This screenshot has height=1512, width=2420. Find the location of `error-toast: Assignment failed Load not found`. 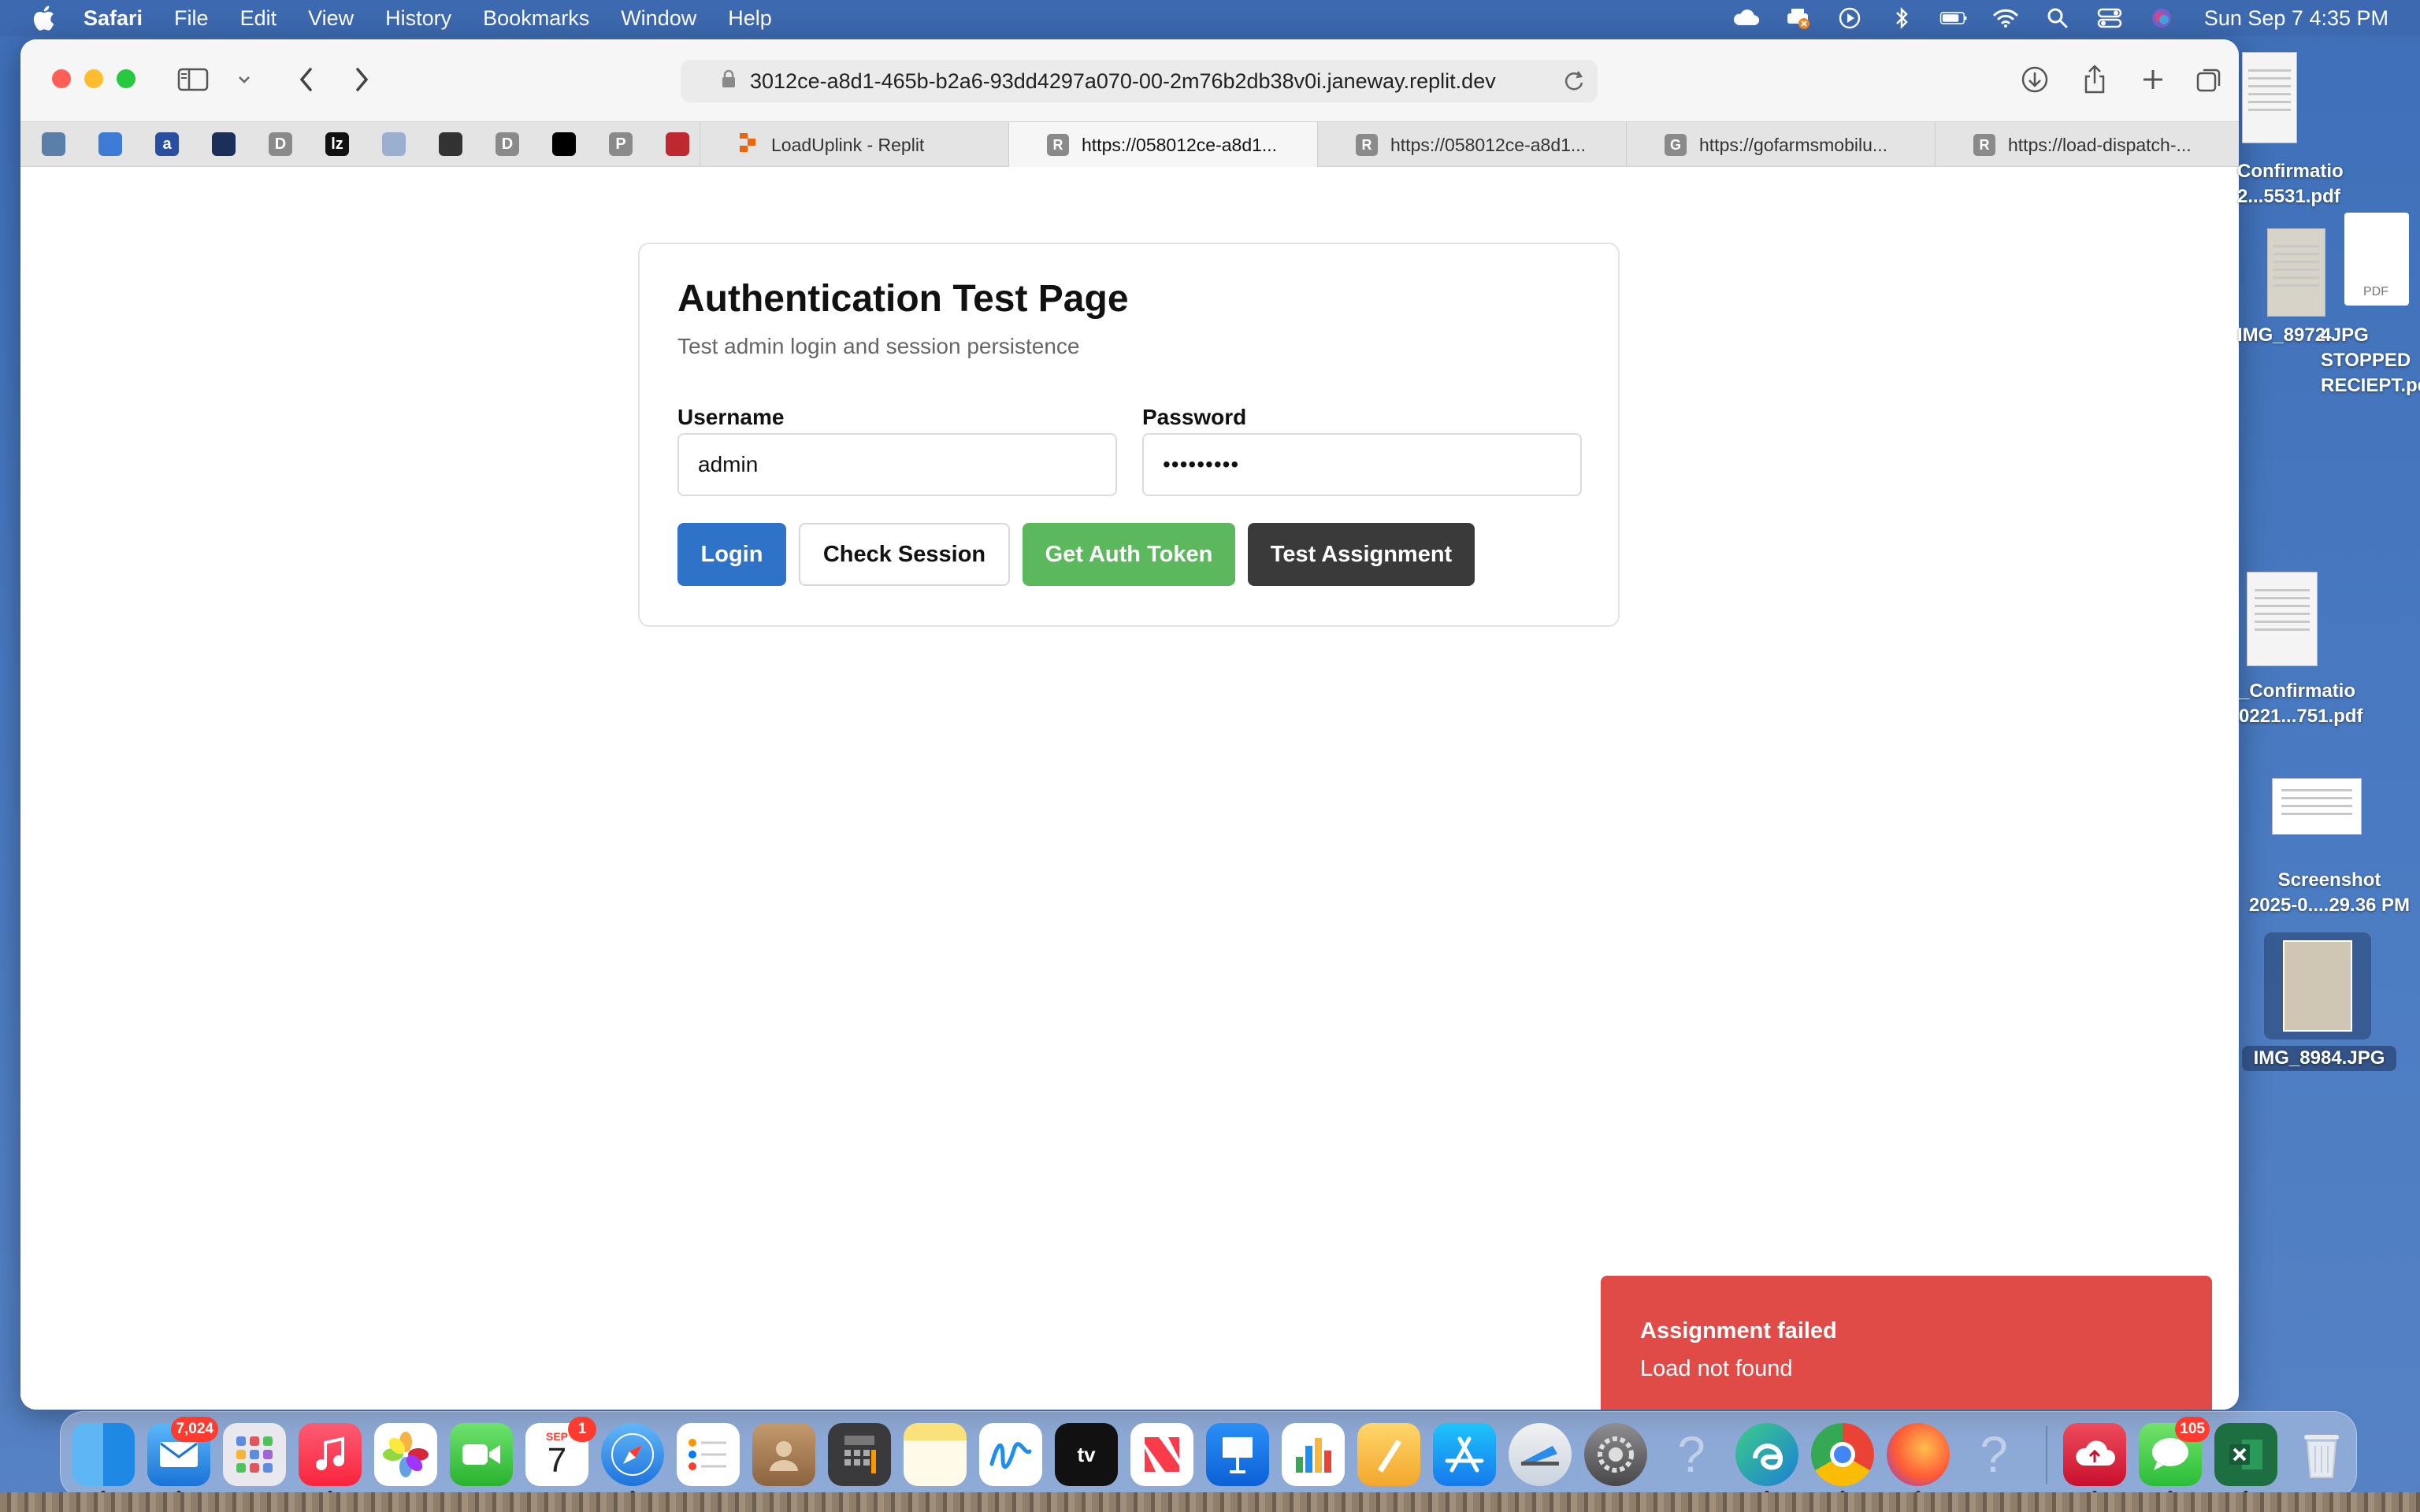

error-toast: Assignment failed Load not found is located at coordinates (1907, 1343).